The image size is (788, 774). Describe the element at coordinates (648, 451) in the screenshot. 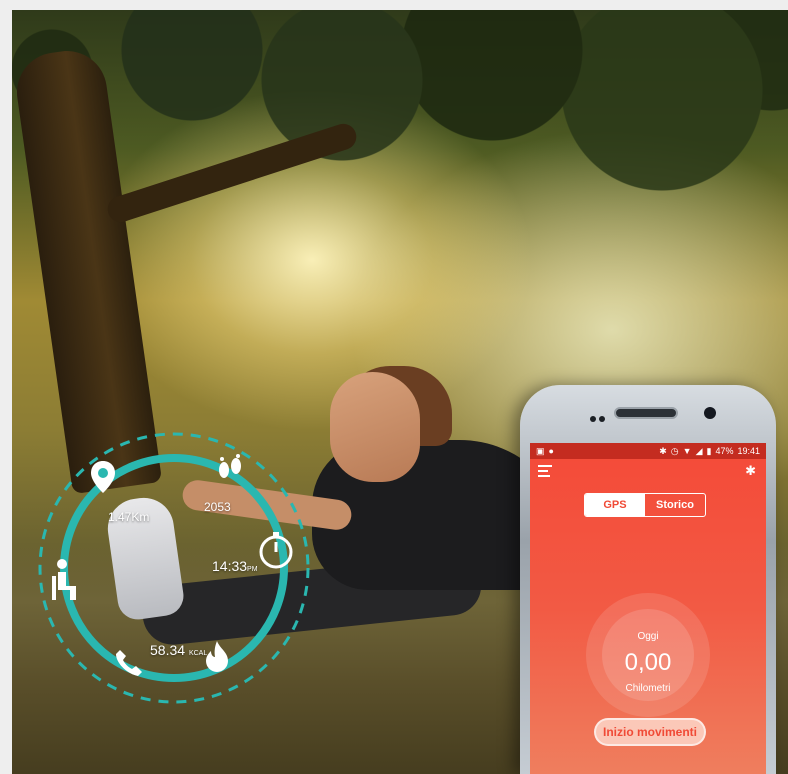

I see `status-bar: ▣ ● ✱ ◷ ▼ ◢ ▮ 47% 19:41` at that location.